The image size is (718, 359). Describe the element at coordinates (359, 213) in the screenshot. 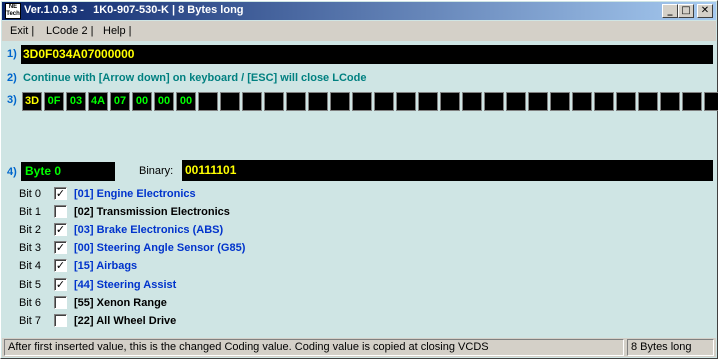

I see `bit-row: Bit 1 [02] Transmission Electronics` at that location.